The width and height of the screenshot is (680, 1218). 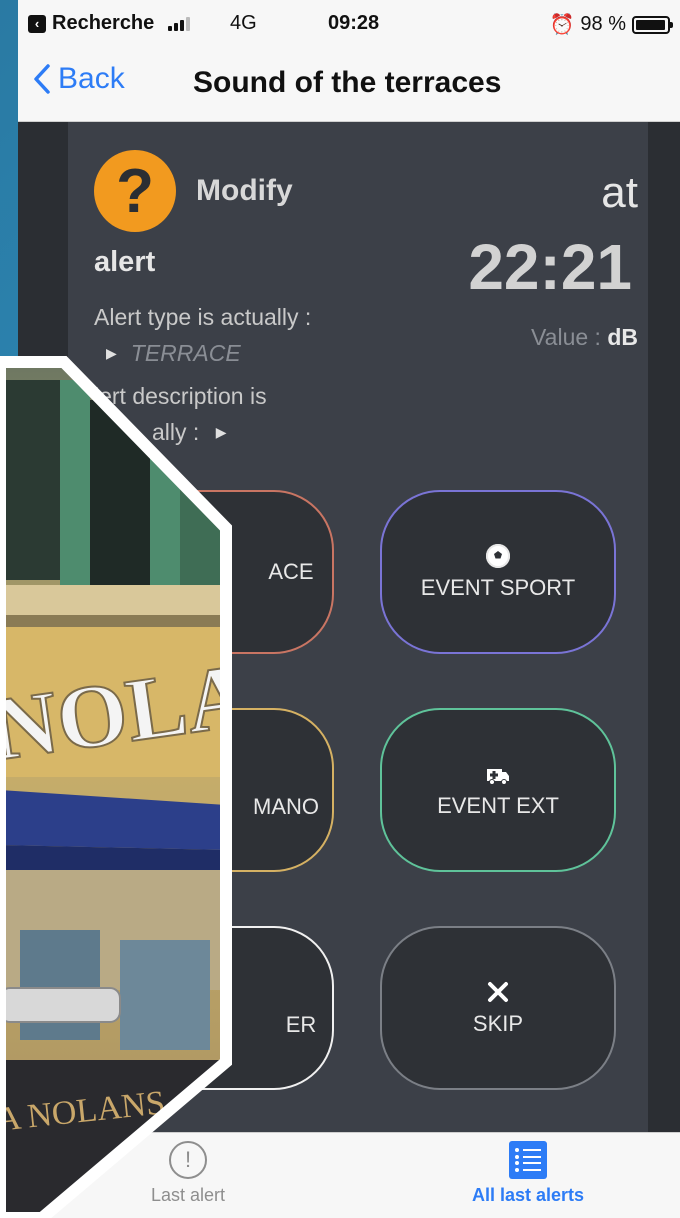 I want to click on alert-description-label: lert description is ally : ▶, so click(x=244, y=414).